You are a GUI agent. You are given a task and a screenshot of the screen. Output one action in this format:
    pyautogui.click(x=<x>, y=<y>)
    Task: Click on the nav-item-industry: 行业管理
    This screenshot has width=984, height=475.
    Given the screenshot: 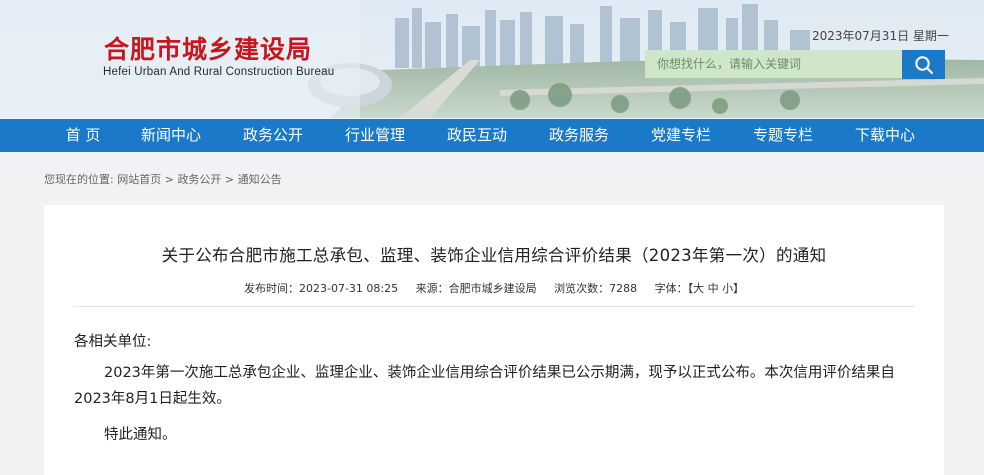 What is the action you would take?
    pyautogui.click(x=375, y=135)
    